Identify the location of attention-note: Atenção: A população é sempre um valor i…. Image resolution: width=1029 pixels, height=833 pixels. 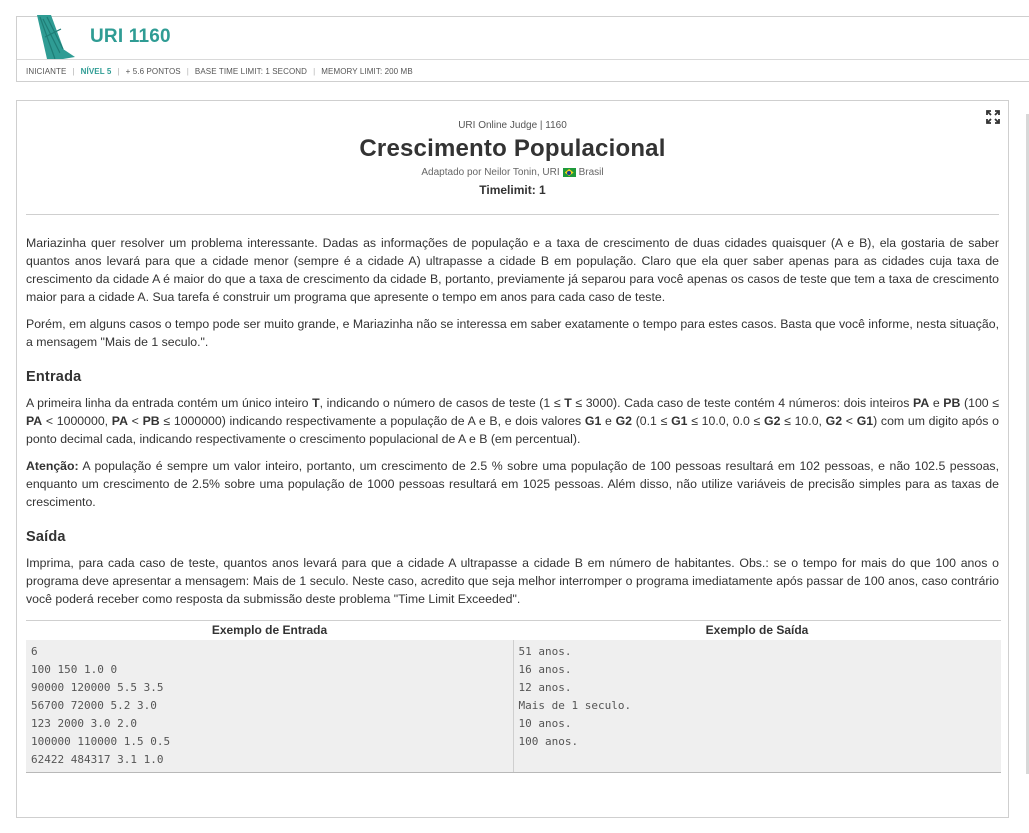
(512, 484).